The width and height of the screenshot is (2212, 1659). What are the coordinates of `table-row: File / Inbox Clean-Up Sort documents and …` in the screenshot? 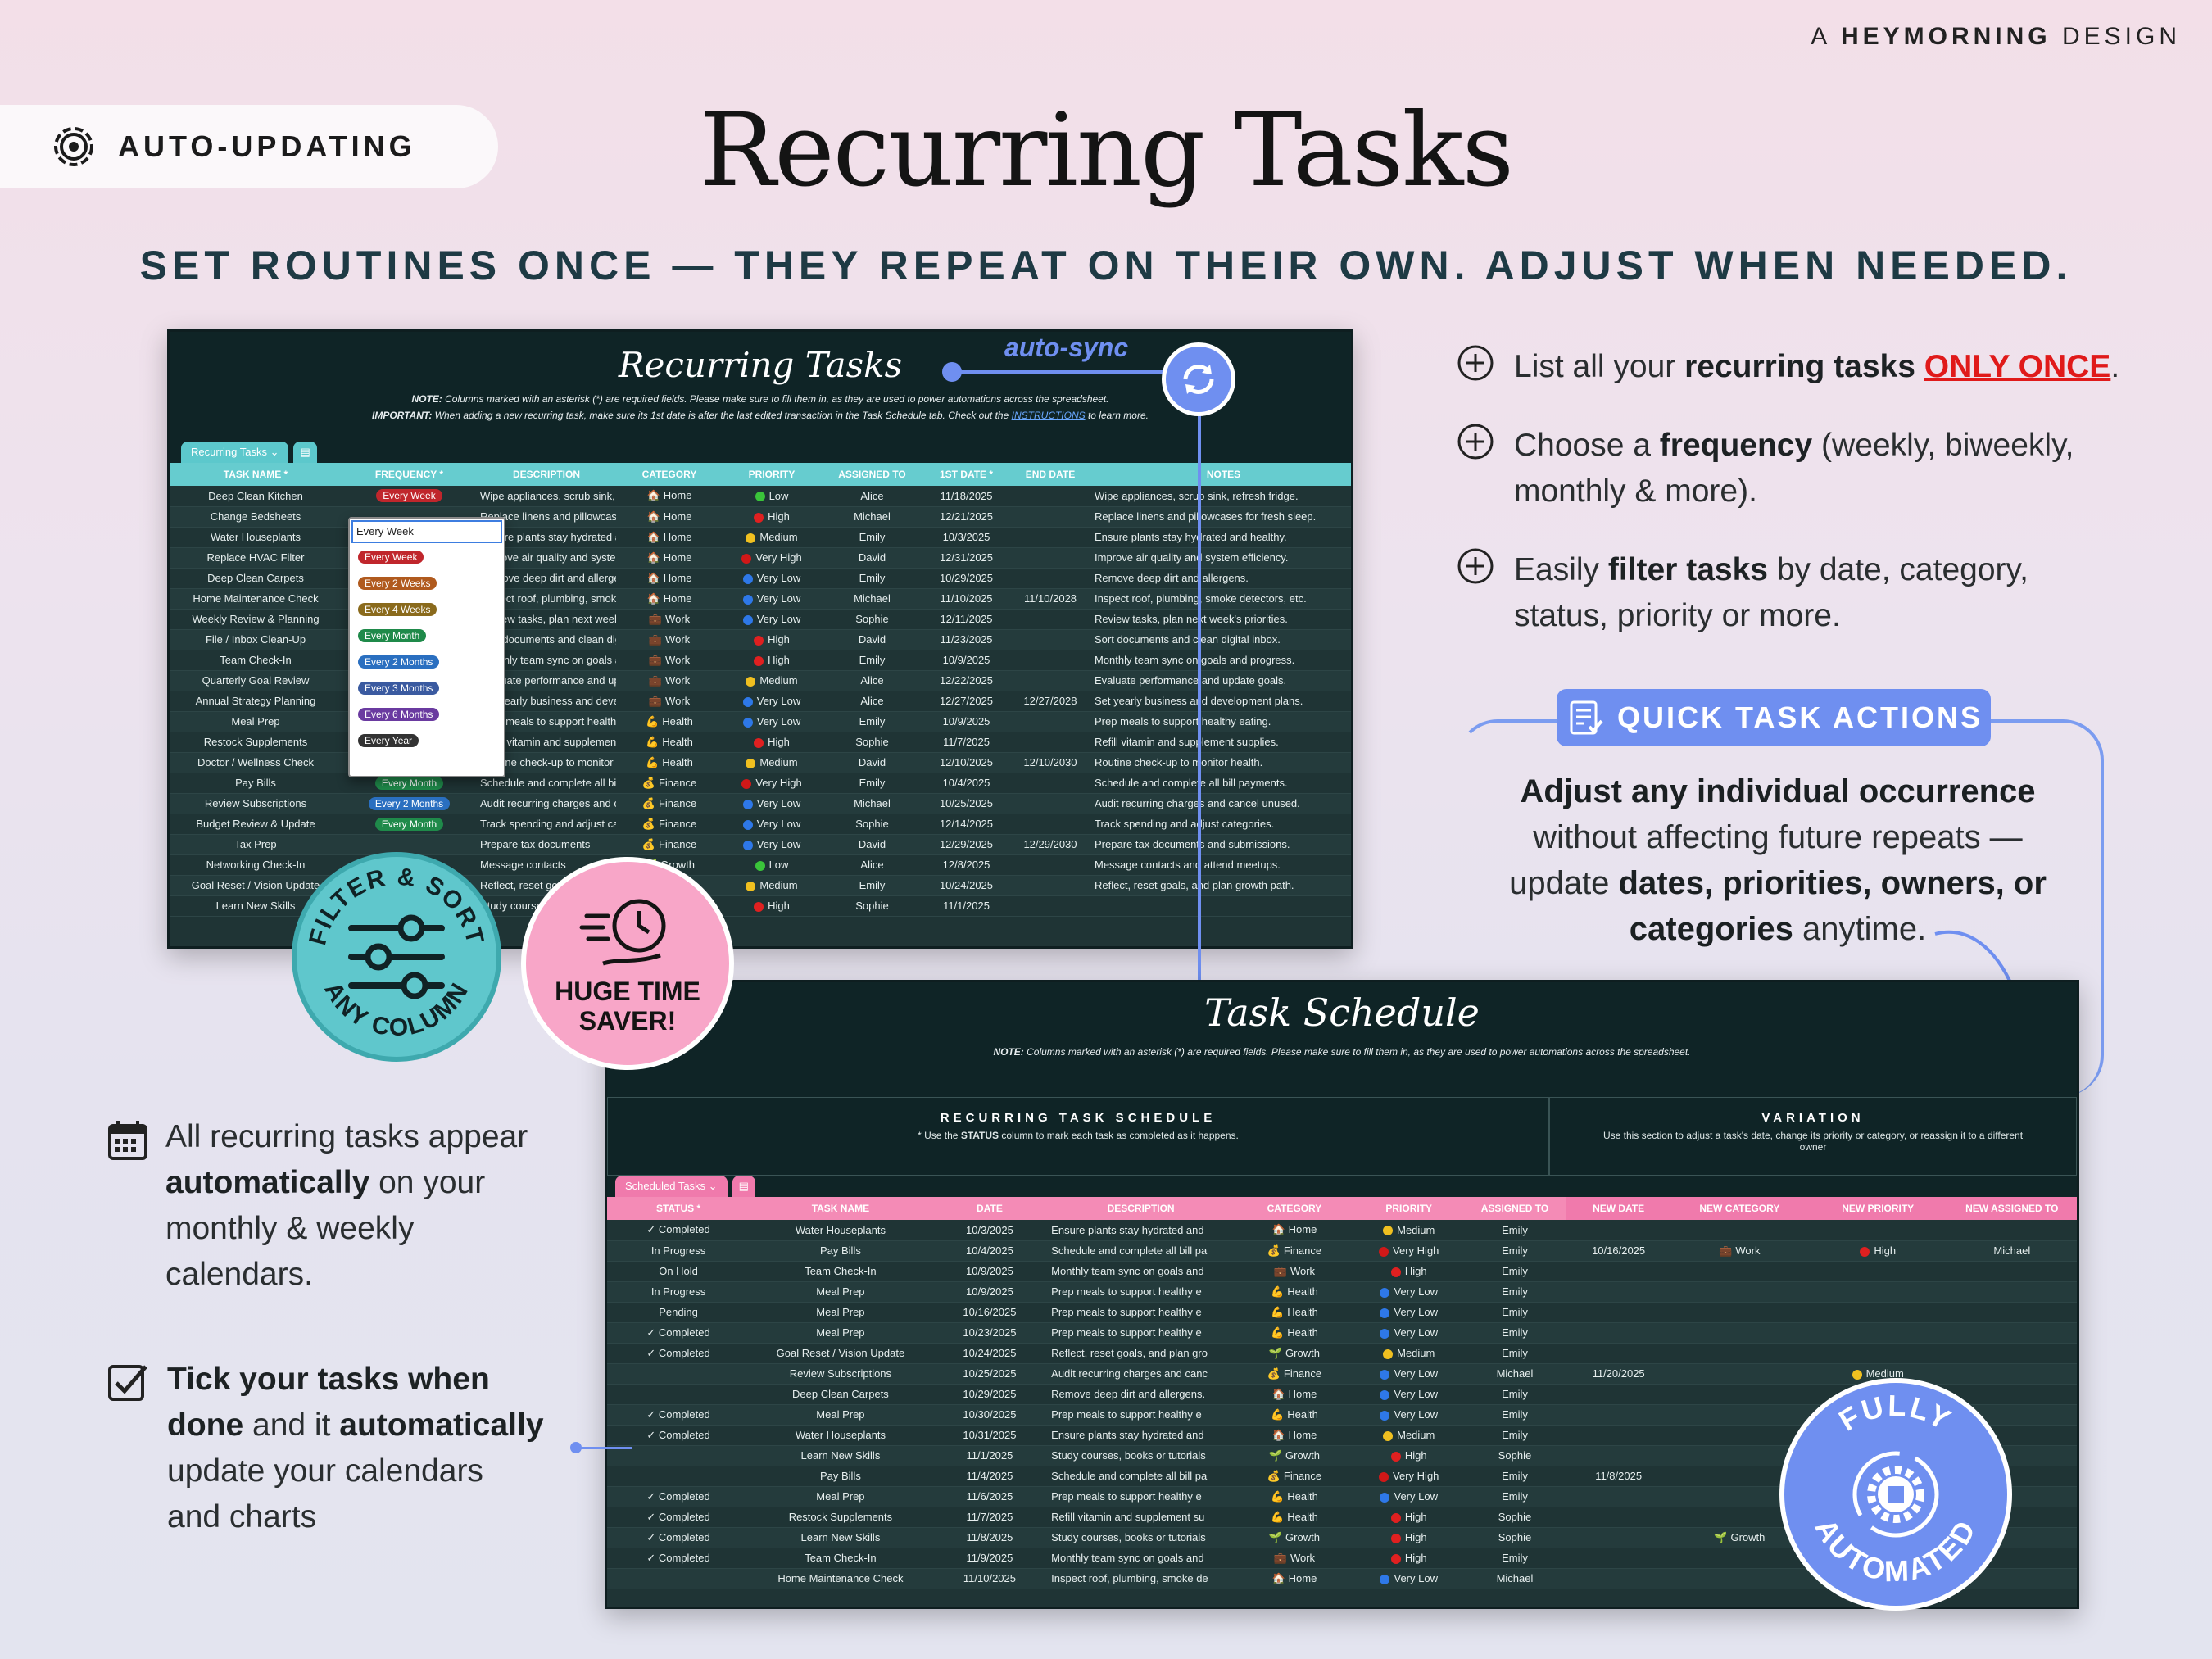 It's located at (760, 639).